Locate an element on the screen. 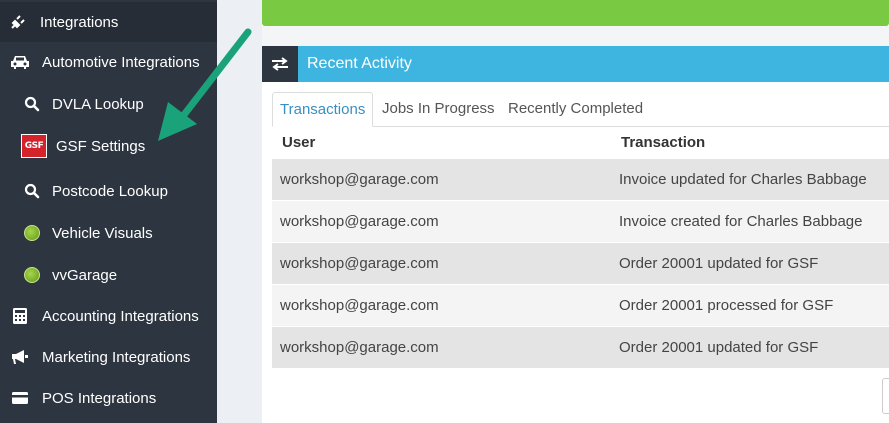  sidebar-item-postcode-lookup: Postcode Lookup is located at coordinates (108, 191).